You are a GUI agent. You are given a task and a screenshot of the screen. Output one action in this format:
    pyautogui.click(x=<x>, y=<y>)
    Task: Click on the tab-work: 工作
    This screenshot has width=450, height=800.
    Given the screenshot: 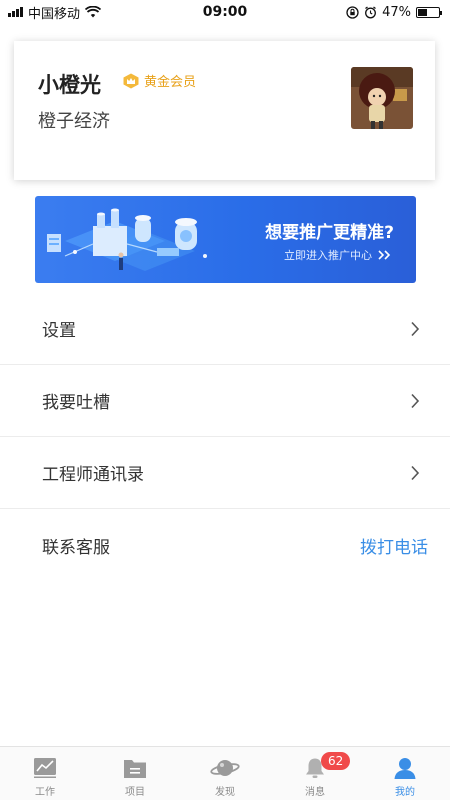 What is the action you would take?
    pyautogui.click(x=45, y=773)
    